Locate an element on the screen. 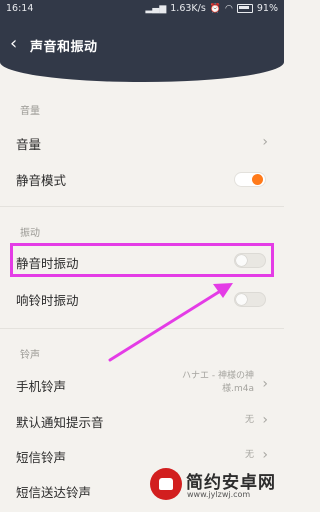 Image resolution: width=320 pixels, height=512 pixels. status-bar: 16:14 ▂▄▆ 1.63K/s ⏰ ◠ 91% is located at coordinates (142, 9).